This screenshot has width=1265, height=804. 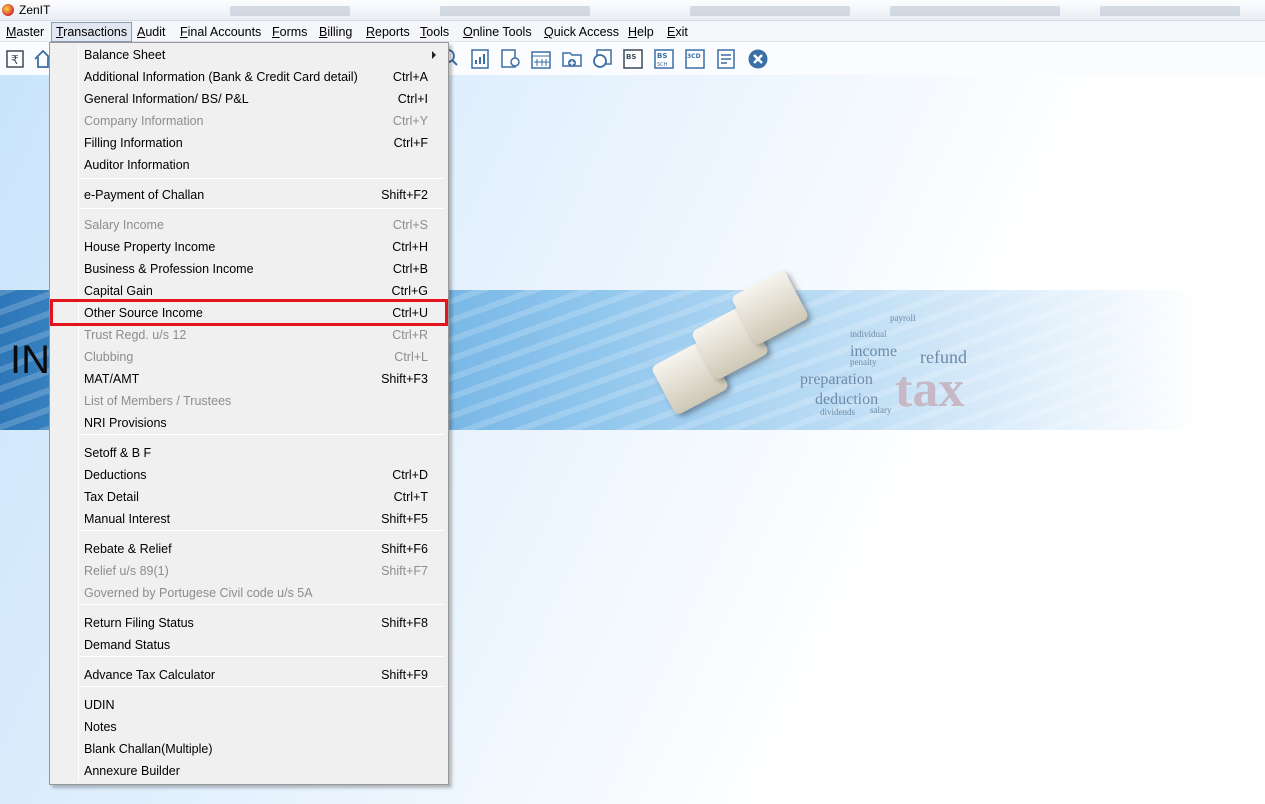 I want to click on background-window-tabs, so click(x=730, y=11).